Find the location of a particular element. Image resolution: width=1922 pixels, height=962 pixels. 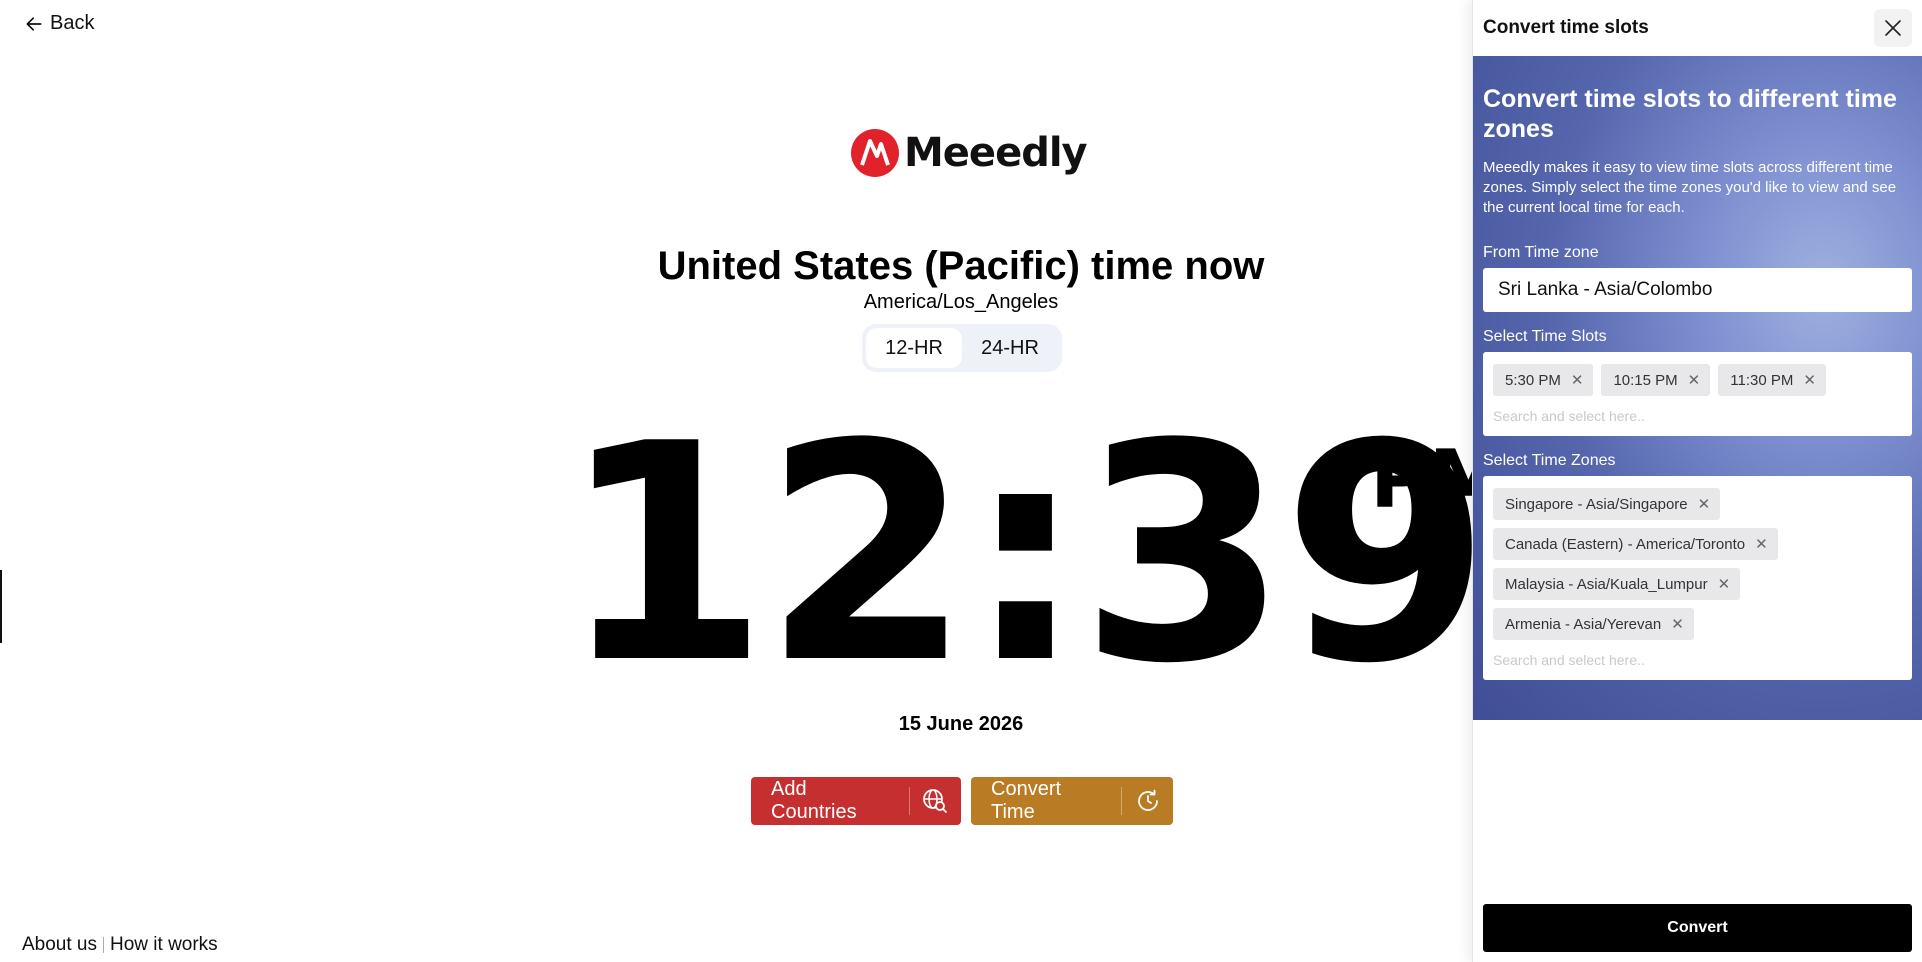

page-title: United States (Pacific) time now is located at coordinates (961, 266).